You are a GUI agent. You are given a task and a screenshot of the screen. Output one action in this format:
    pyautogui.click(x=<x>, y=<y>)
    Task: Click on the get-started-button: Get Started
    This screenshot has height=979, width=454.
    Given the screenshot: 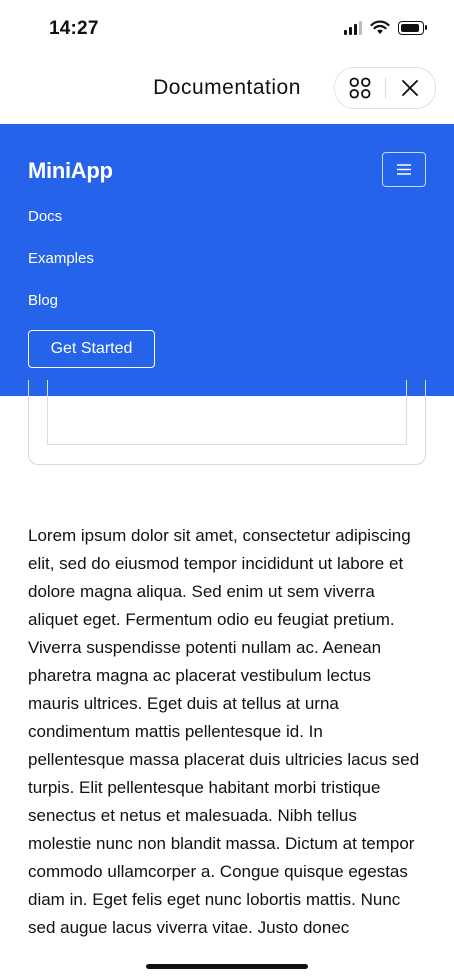 What is the action you would take?
    pyautogui.click(x=91, y=349)
    